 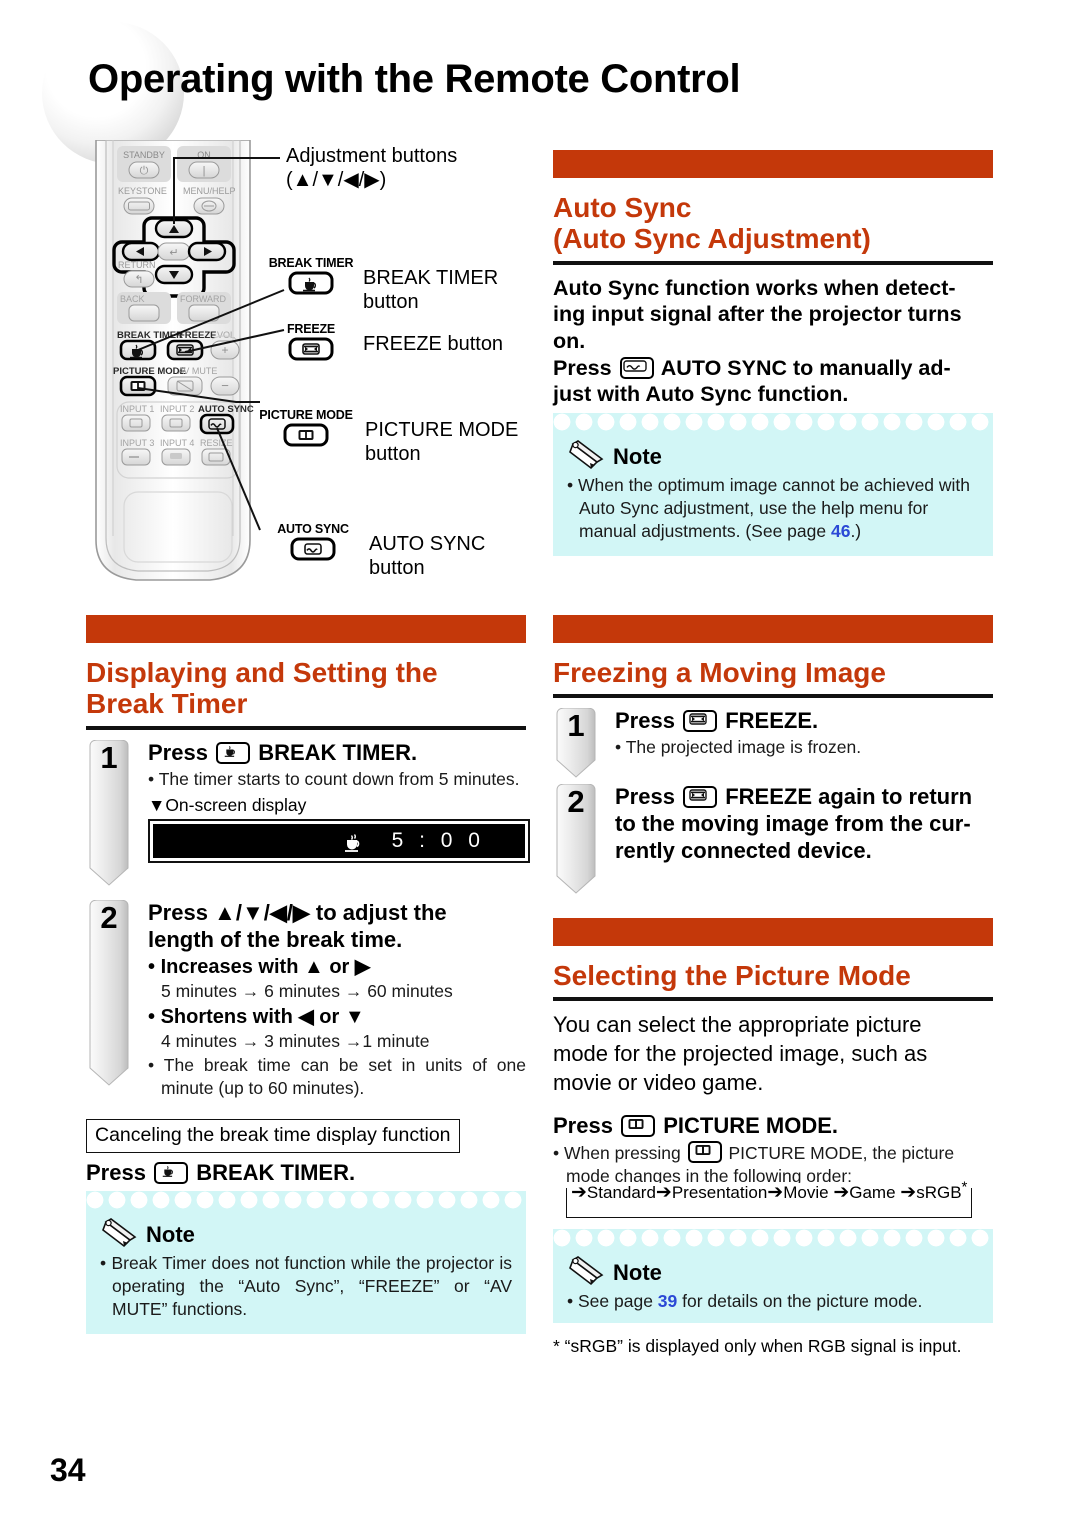 I want to click on divider-auto-sync, so click(x=773, y=262).